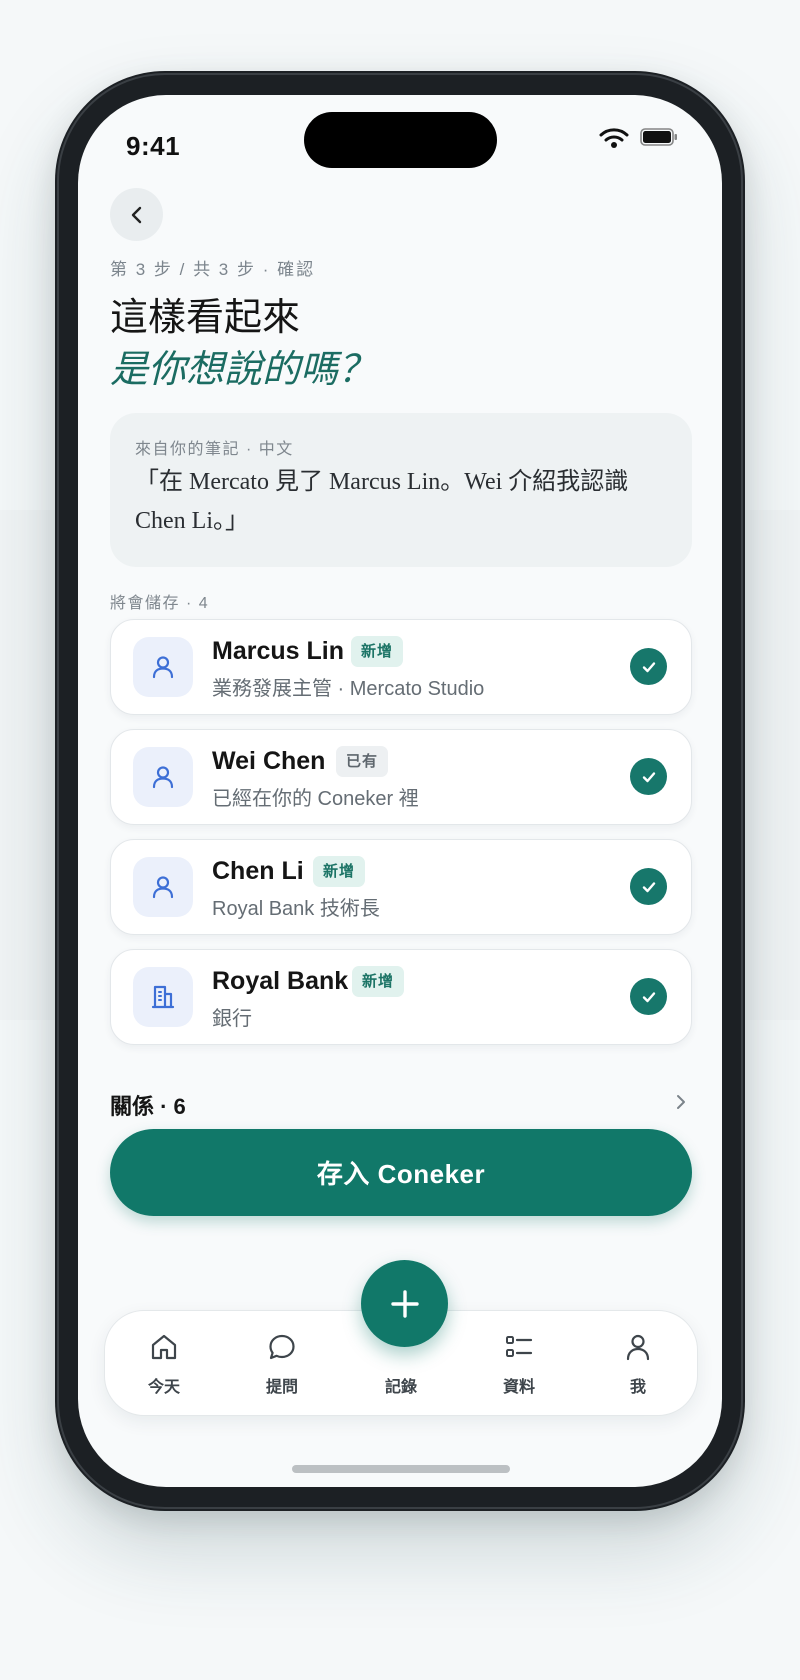 The height and width of the screenshot is (1680, 800). I want to click on plus-icon, so click(404, 1303).